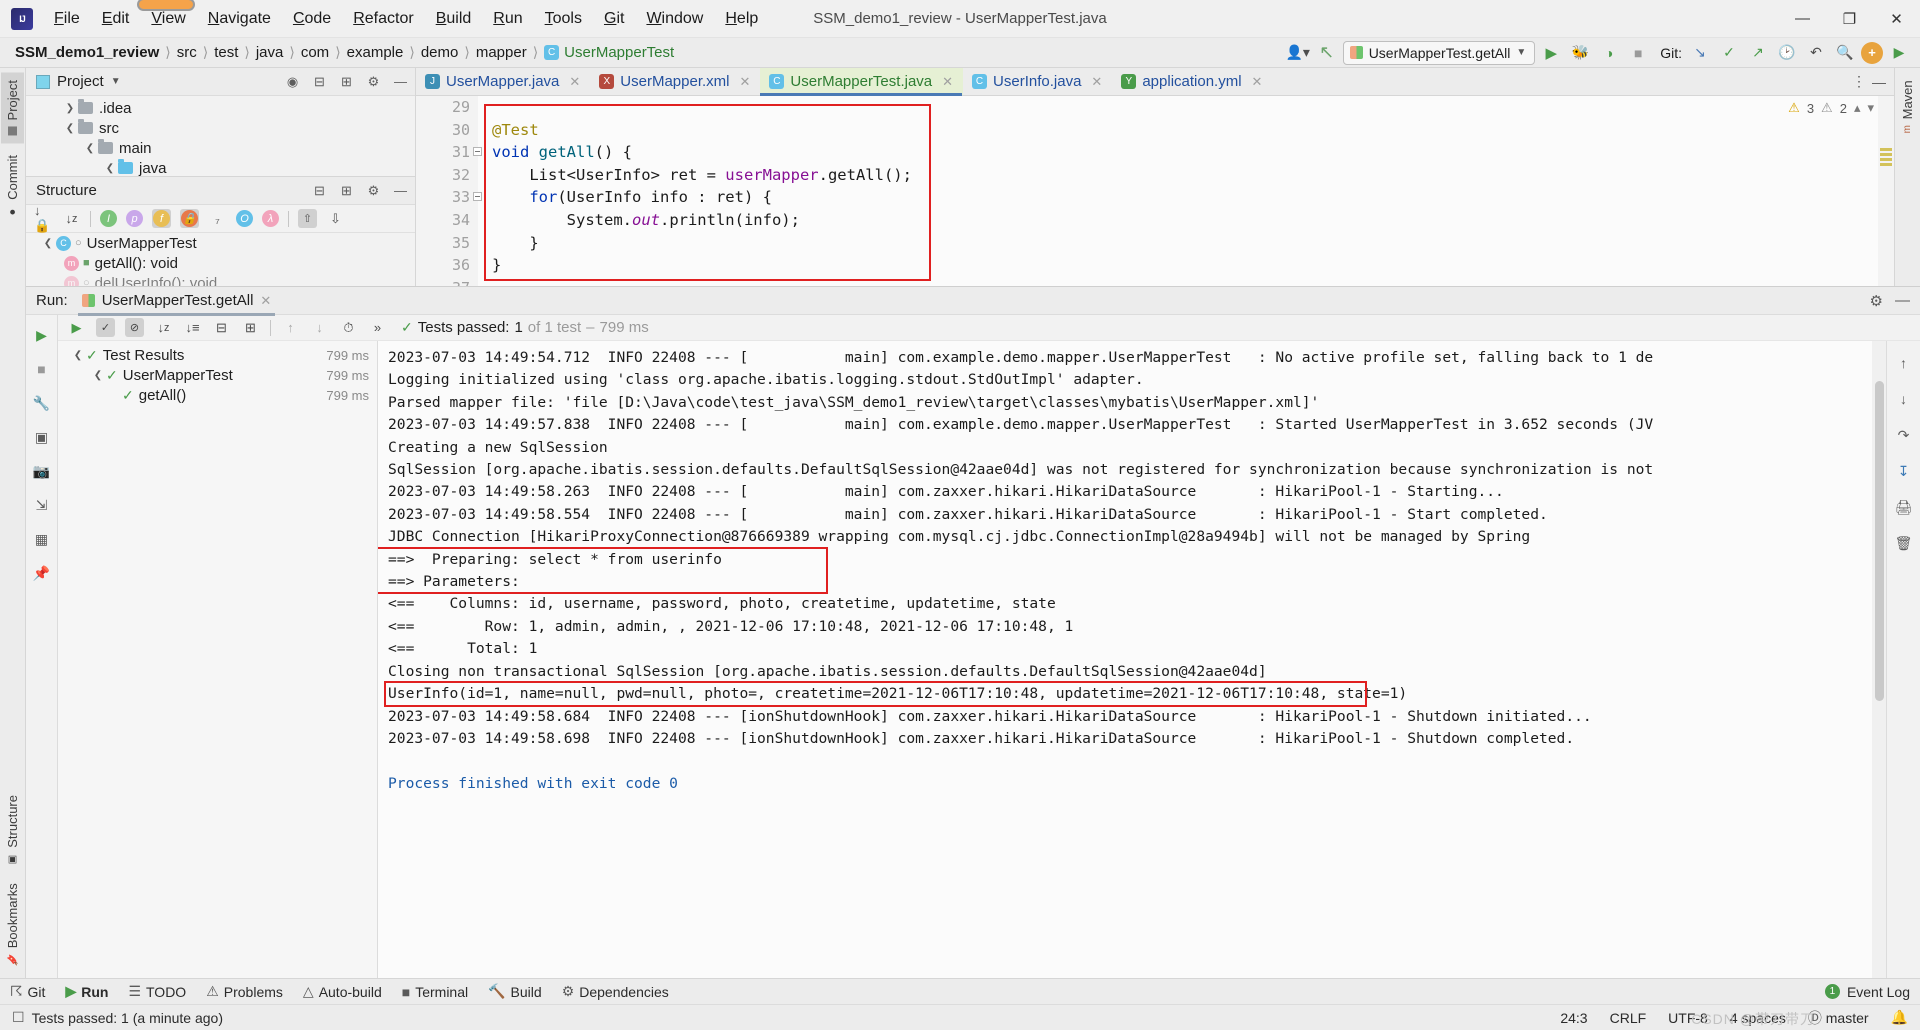 This screenshot has width=1920, height=1030. Describe the element at coordinates (108, 218) in the screenshot. I see `show-inherited-icon: I` at that location.